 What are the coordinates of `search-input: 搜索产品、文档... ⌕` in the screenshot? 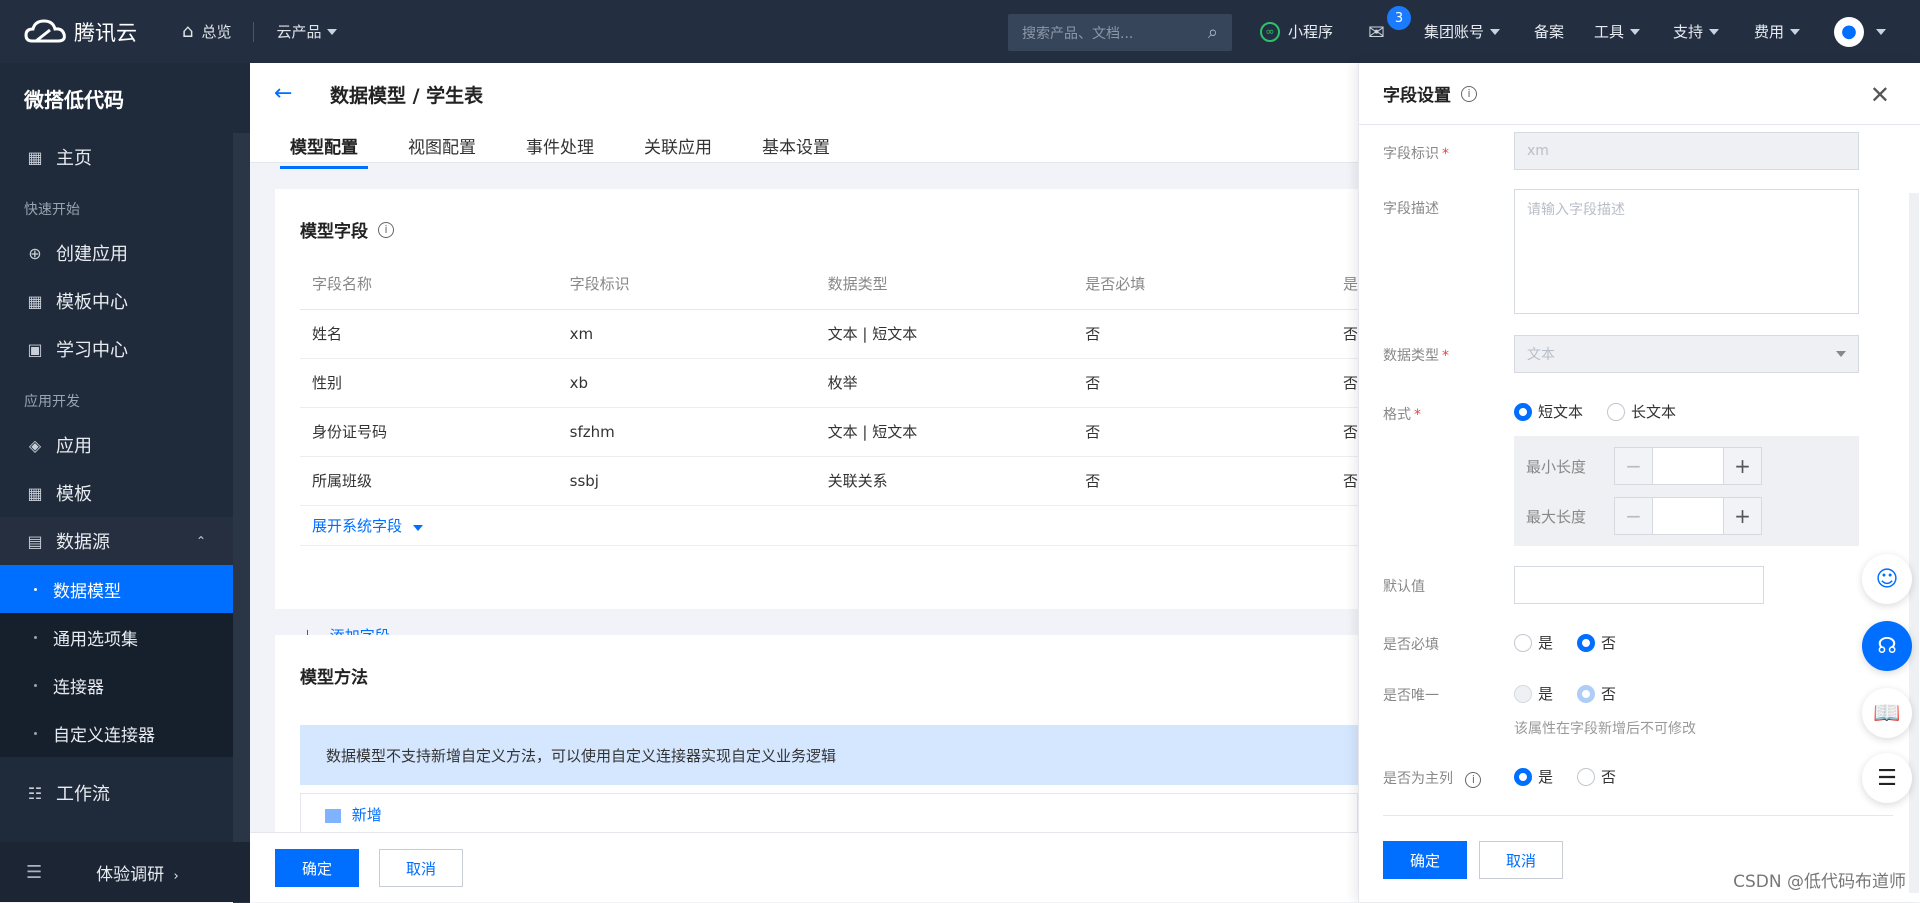 It's located at (1120, 32).